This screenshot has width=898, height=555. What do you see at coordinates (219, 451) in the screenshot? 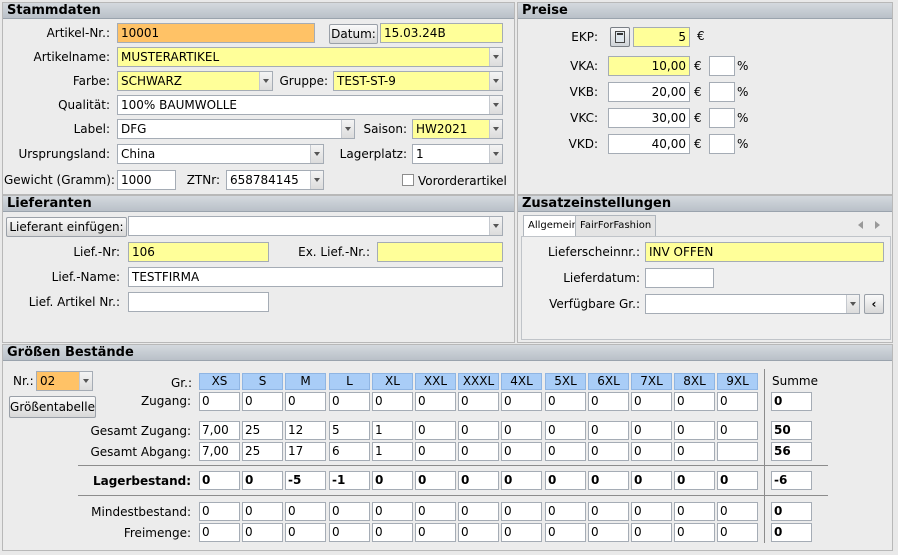
I see `gesamt-abgang-cell: 7,00` at bounding box center [219, 451].